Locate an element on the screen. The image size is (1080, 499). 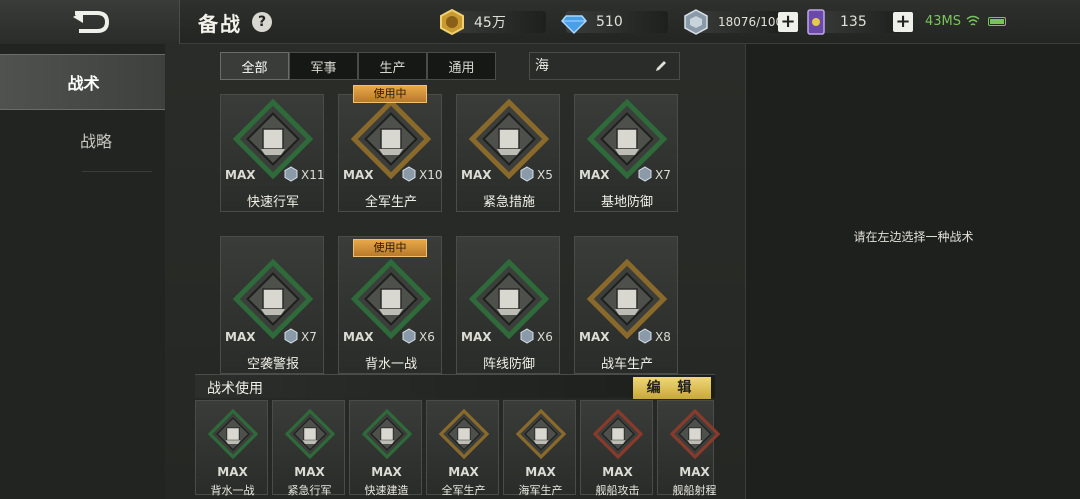
tactic-name: 全军生产 is located at coordinates (390, 202).